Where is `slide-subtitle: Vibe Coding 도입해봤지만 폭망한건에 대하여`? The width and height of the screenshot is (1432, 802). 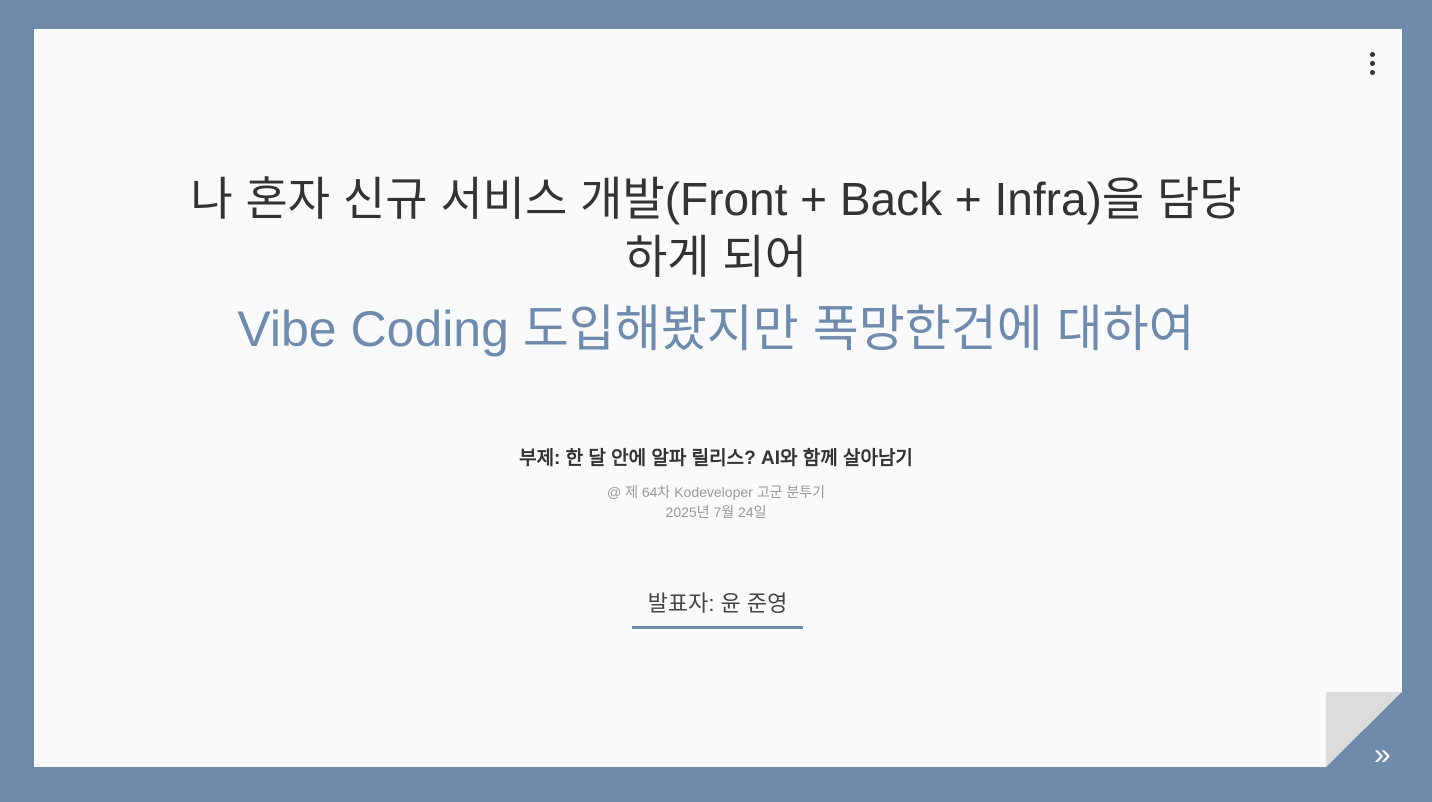 slide-subtitle: Vibe Coding 도입해봤지만 폭망한건에 대하여 is located at coordinates (716, 329).